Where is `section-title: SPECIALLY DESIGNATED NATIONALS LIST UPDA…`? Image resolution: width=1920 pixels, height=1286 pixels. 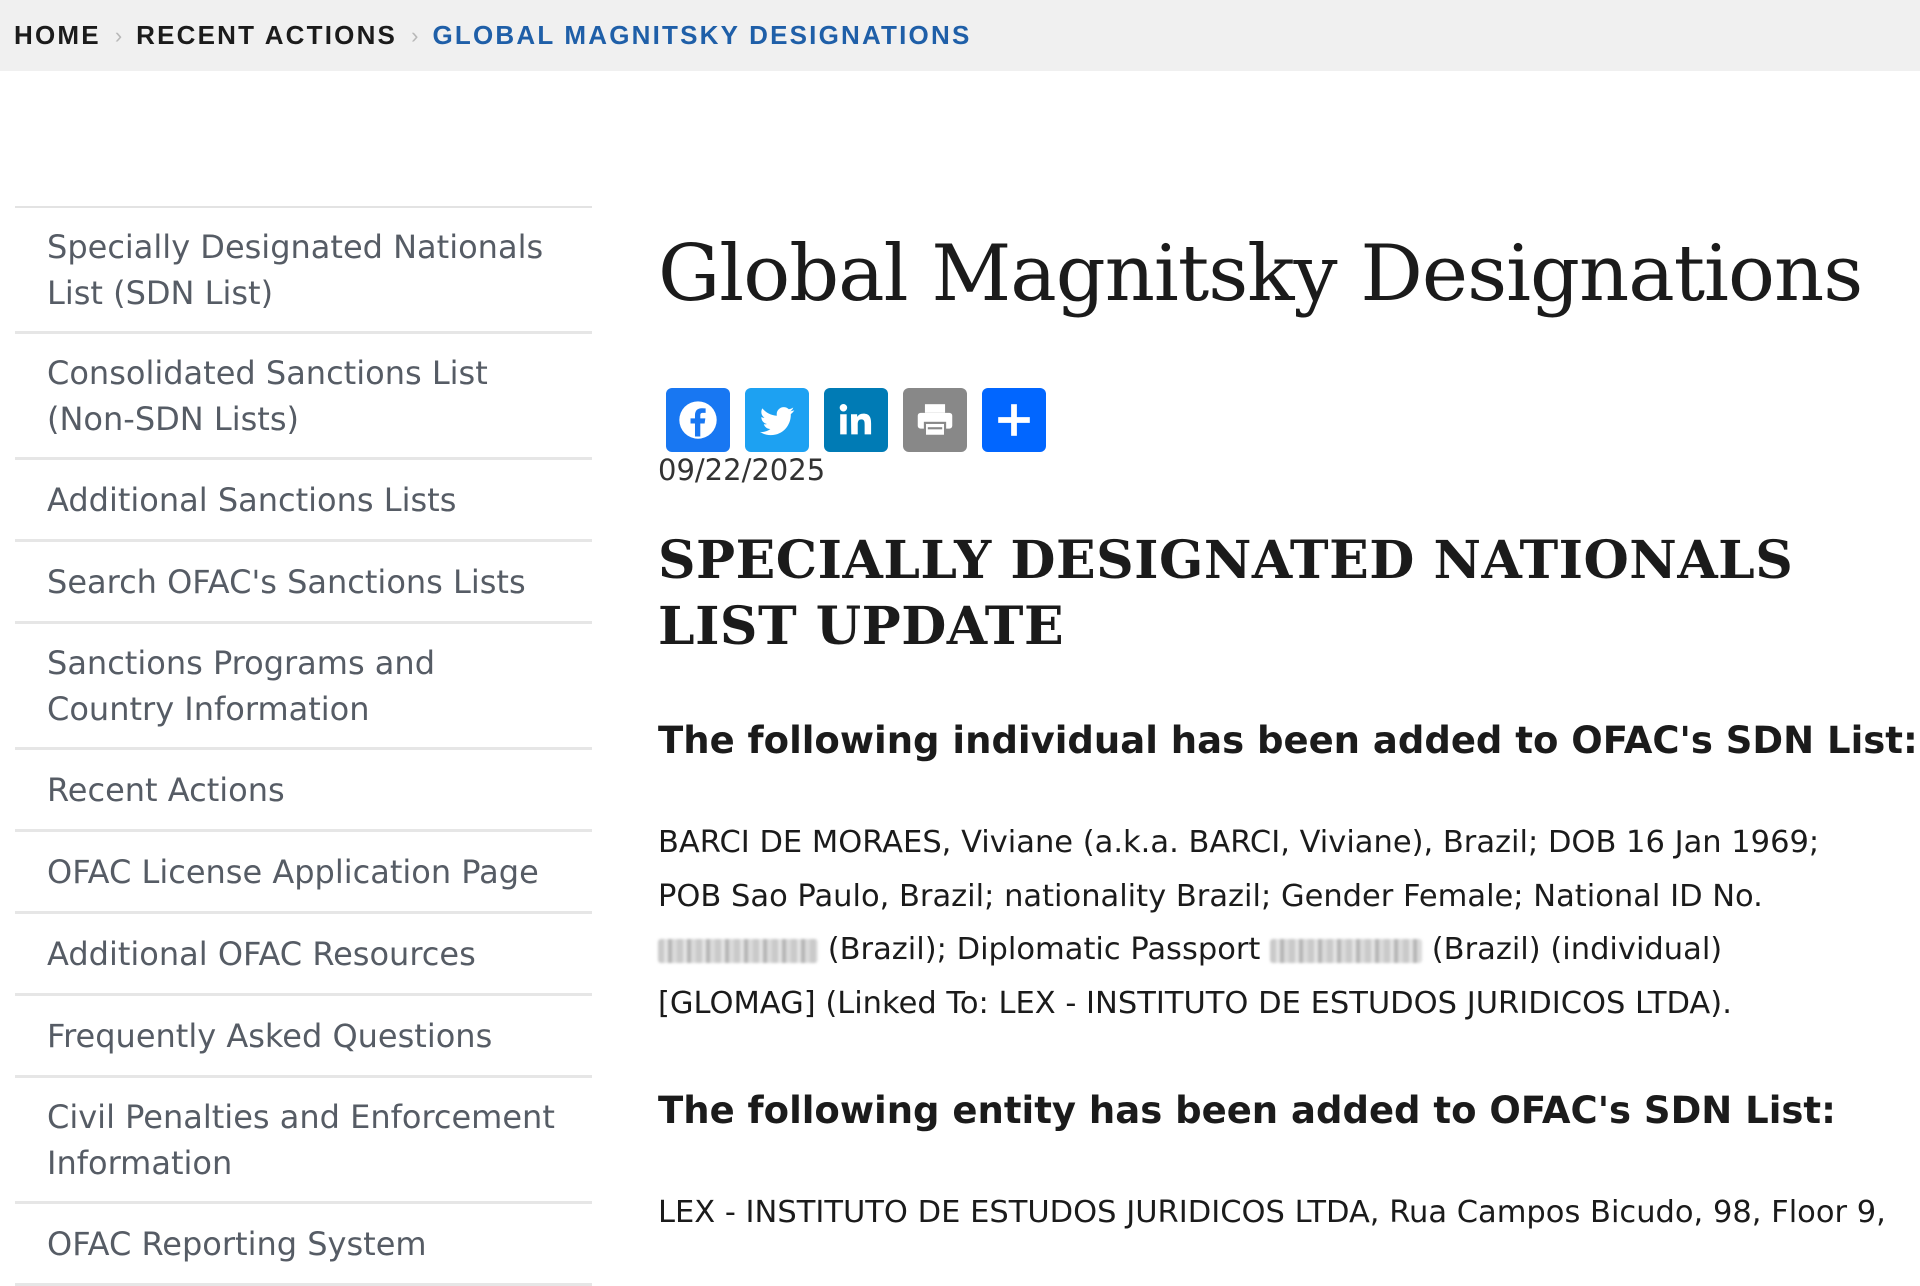
section-title: SPECIALLY DESIGNATED NATIONALS LIST UPDA… is located at coordinates (1226, 593).